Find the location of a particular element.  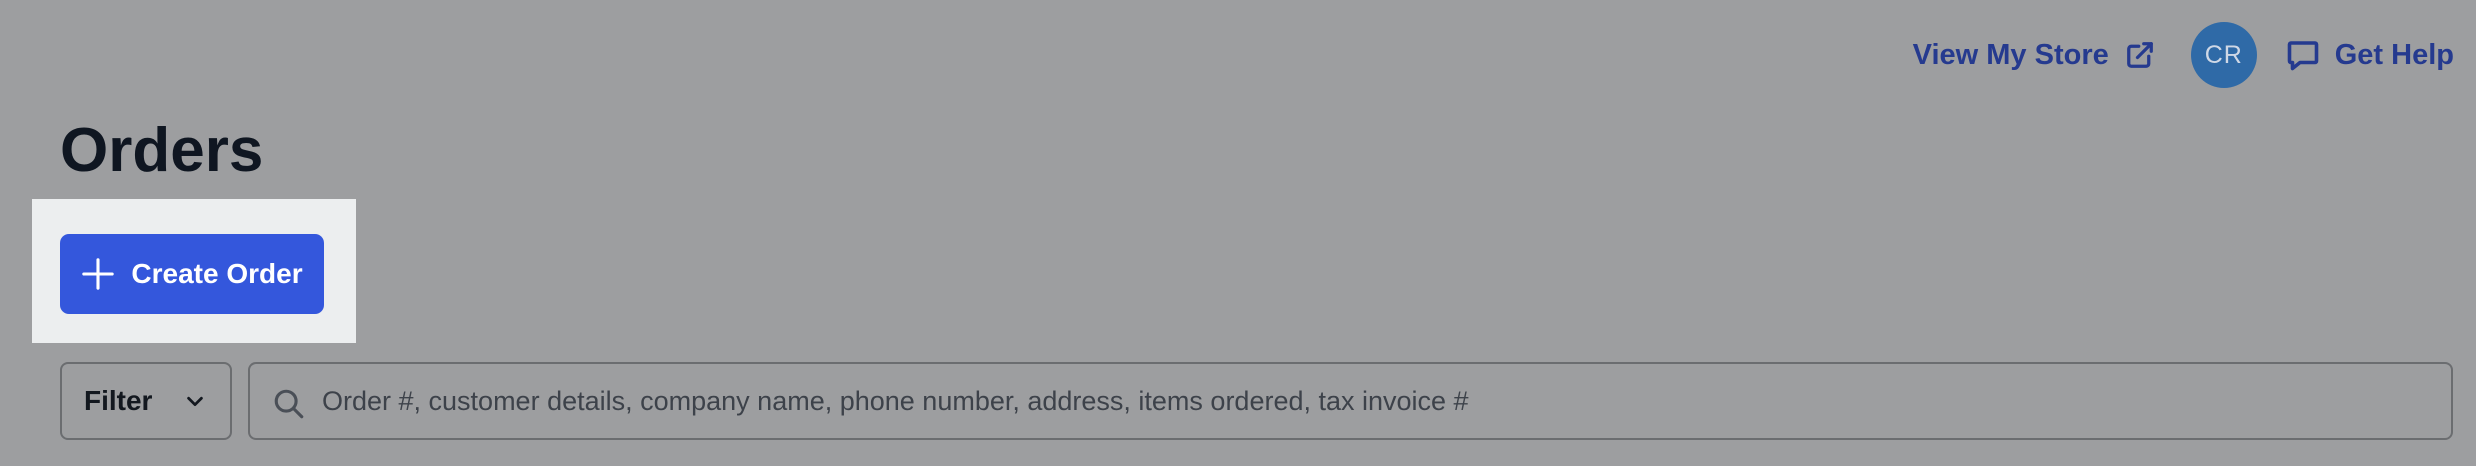

view-my-store-label: View My Store is located at coordinates (2010, 54).